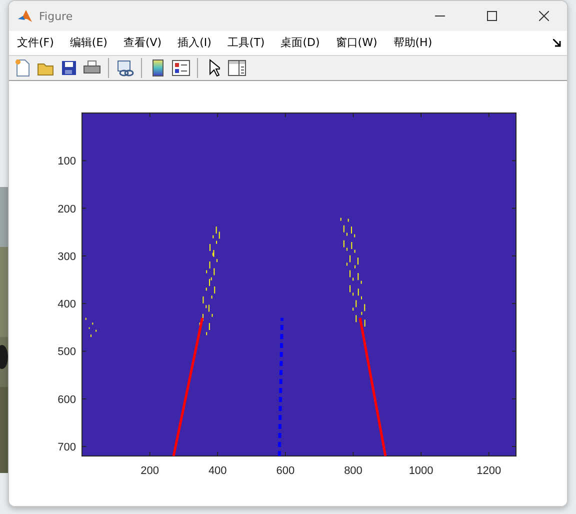 This screenshot has height=514, width=576. I want to click on window-title: Figure, so click(56, 16).